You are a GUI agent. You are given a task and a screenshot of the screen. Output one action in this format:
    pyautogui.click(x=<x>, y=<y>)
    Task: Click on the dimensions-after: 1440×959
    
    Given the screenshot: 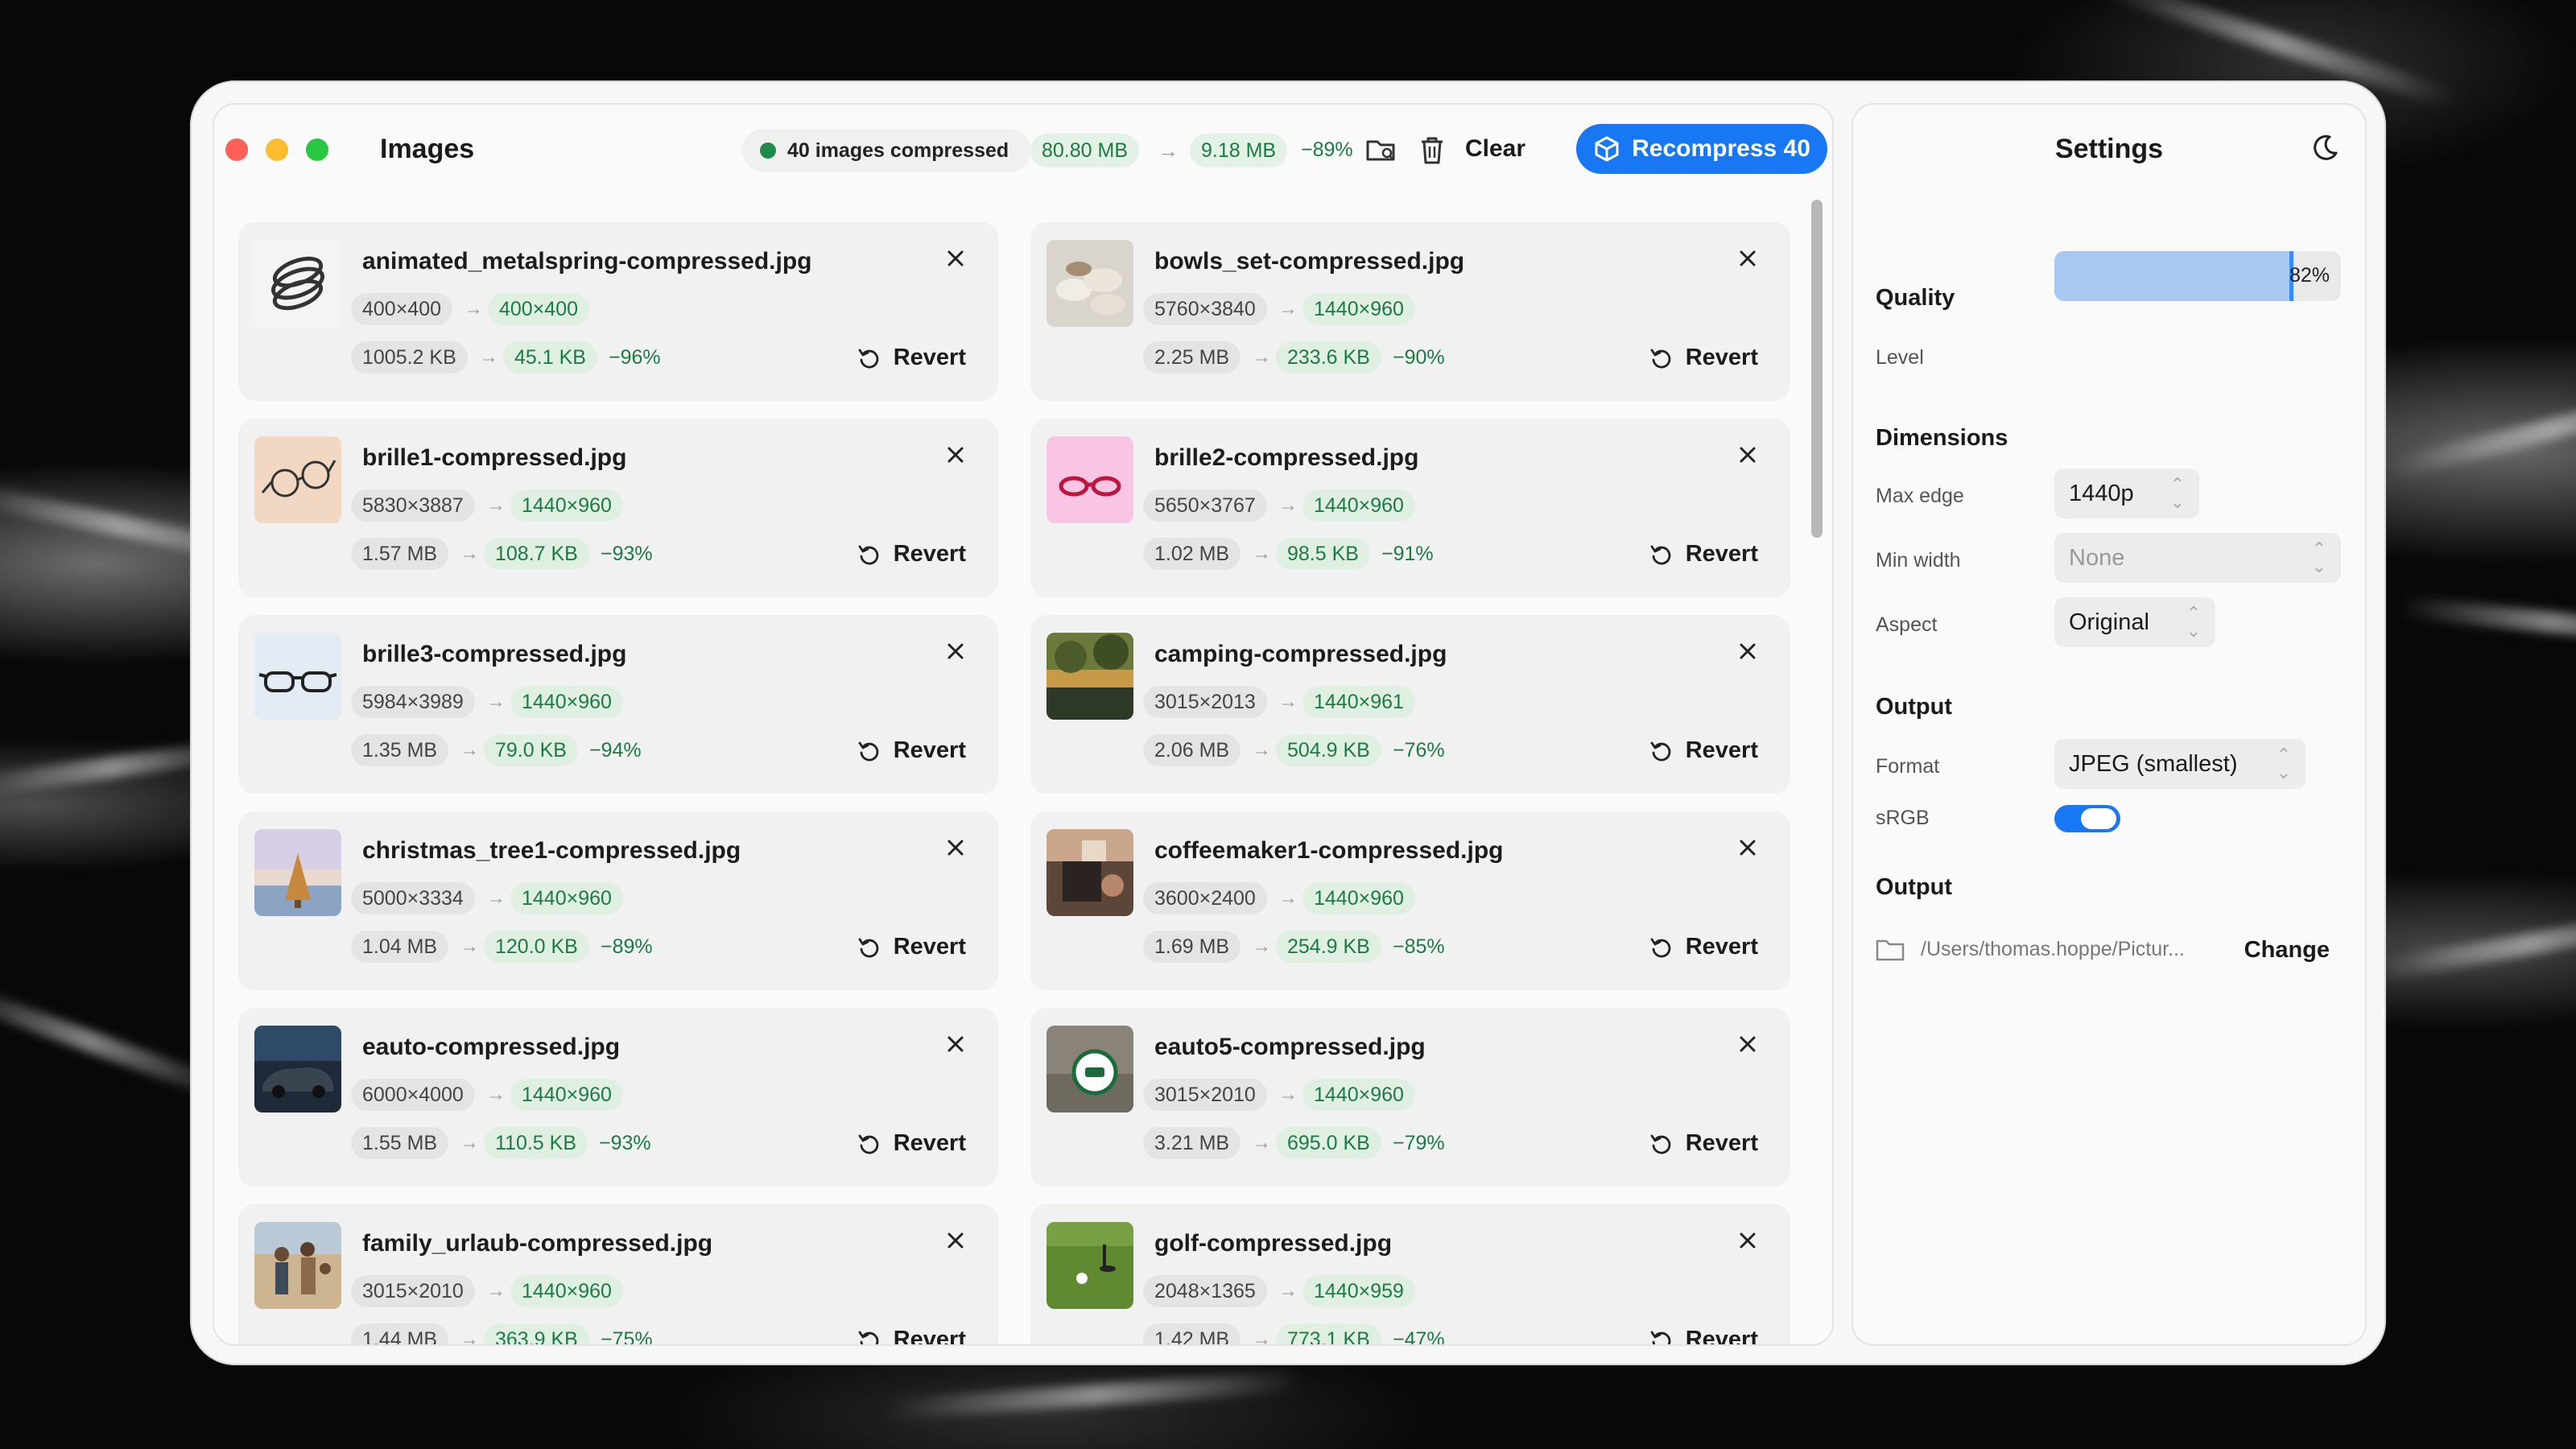 What is the action you would take?
    pyautogui.click(x=1358, y=1291)
    